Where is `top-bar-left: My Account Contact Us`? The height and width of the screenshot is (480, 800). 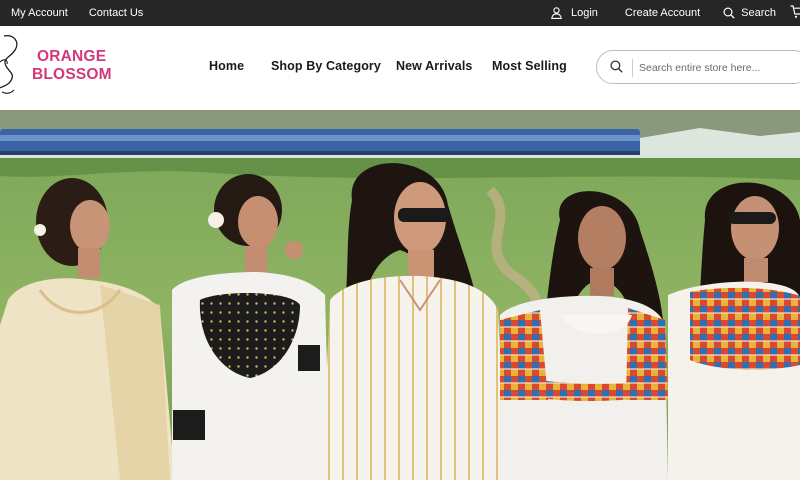
top-bar-left: My Account Contact Us is located at coordinates (87, 13).